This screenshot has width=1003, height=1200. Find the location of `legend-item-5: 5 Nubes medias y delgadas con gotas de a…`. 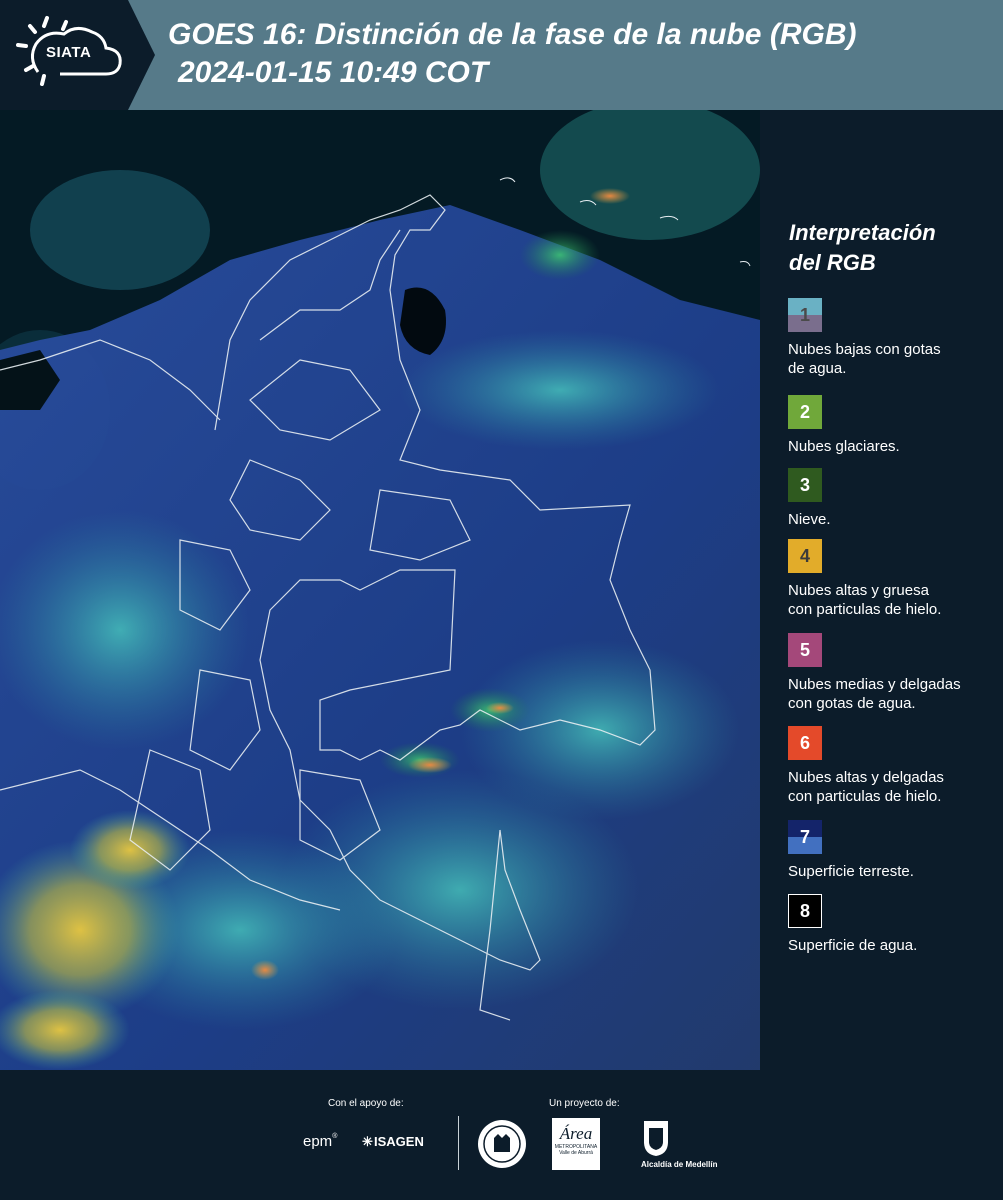

legend-item-5: 5 Nubes medias y delgadas con gotas de a… is located at coordinates (893, 673).